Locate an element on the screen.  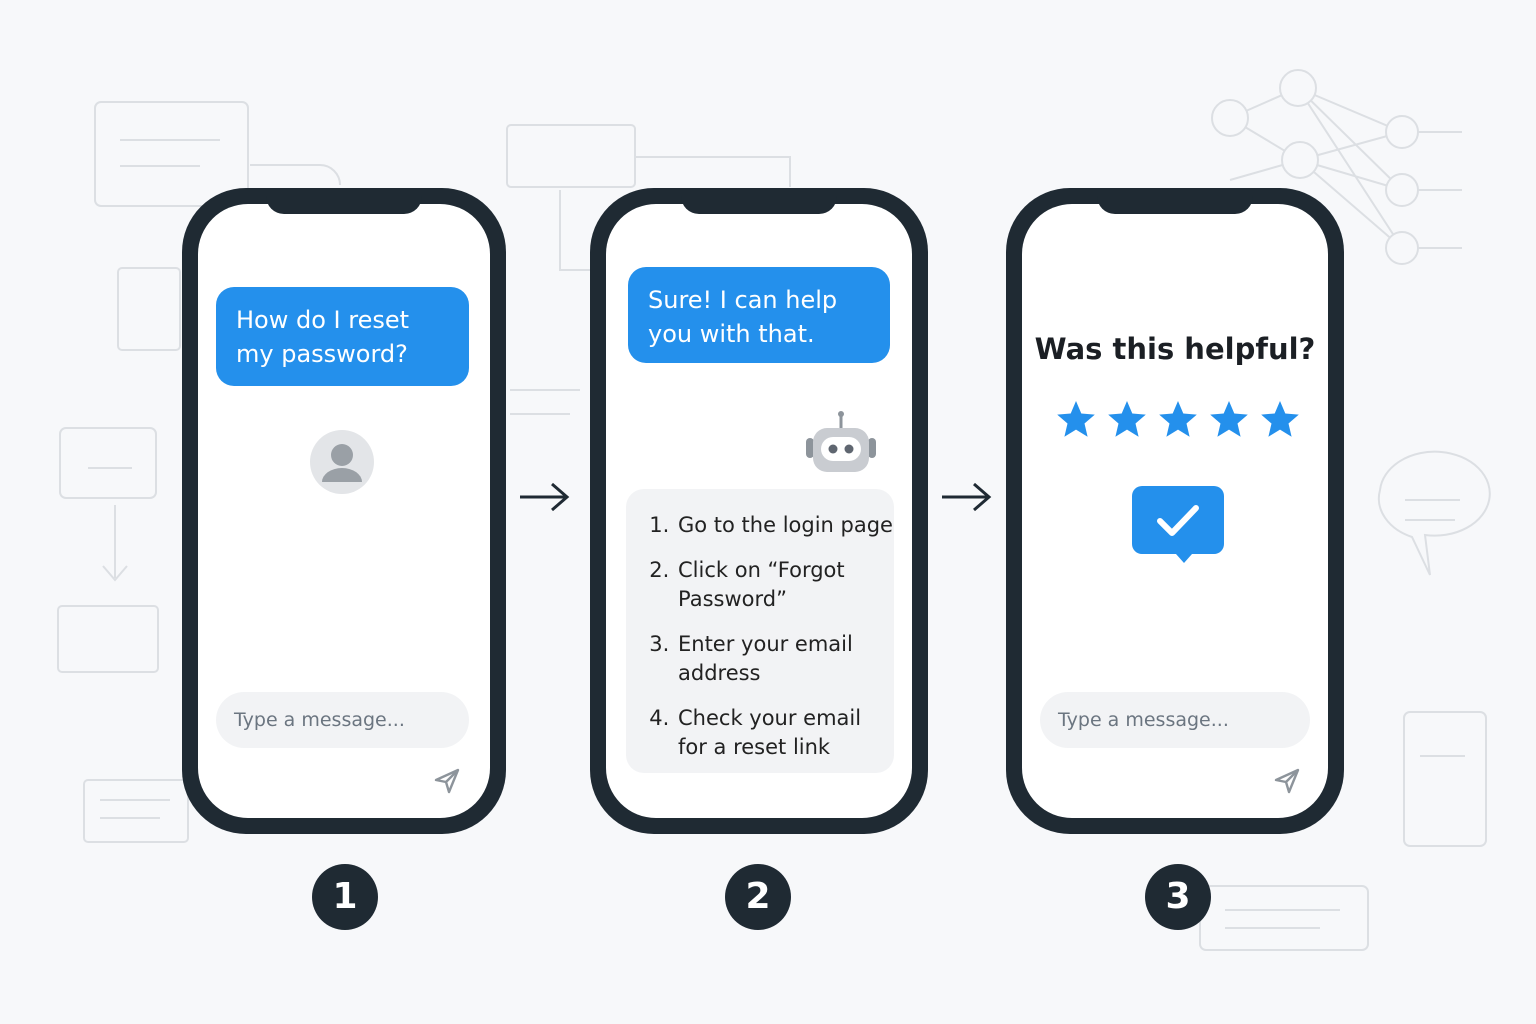
star-rating is located at coordinates (1178, 420).